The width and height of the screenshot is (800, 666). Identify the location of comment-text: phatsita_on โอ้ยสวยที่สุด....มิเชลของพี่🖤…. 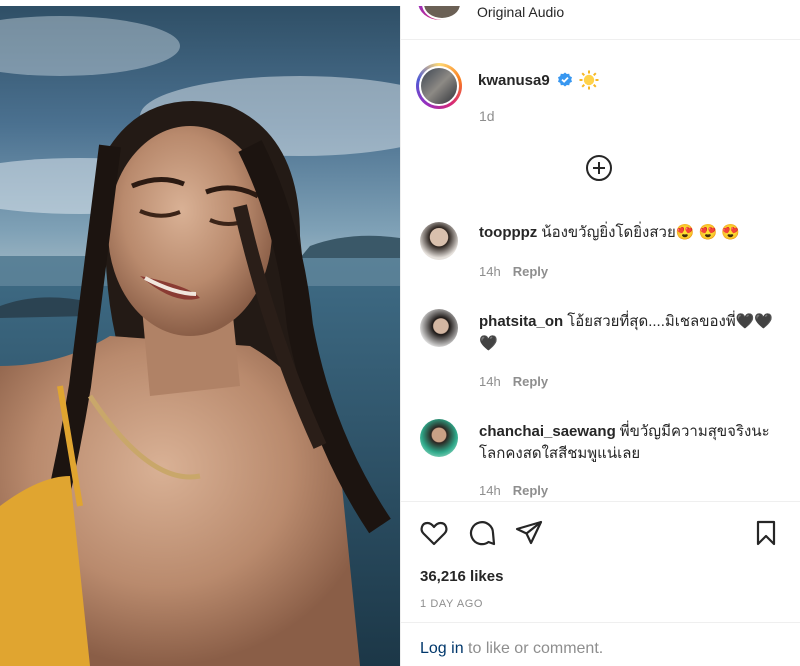
(631, 333).